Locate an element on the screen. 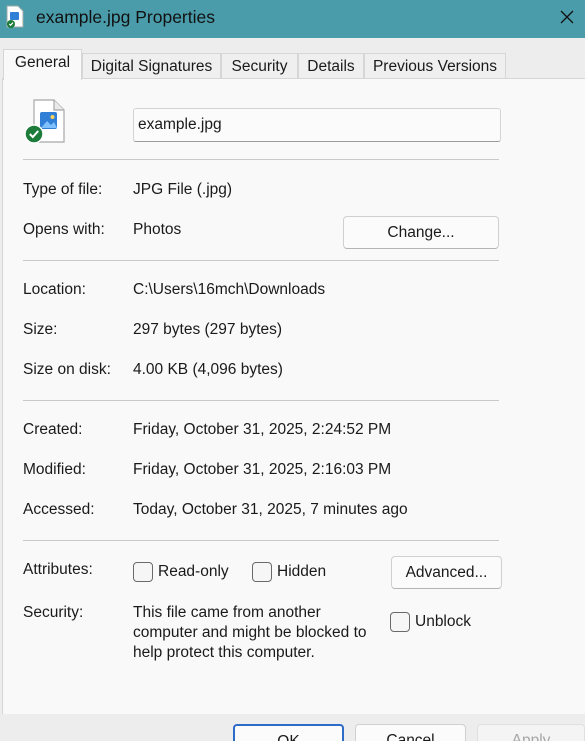 The width and height of the screenshot is (585, 741). hidden-label: Hidden is located at coordinates (301, 572).